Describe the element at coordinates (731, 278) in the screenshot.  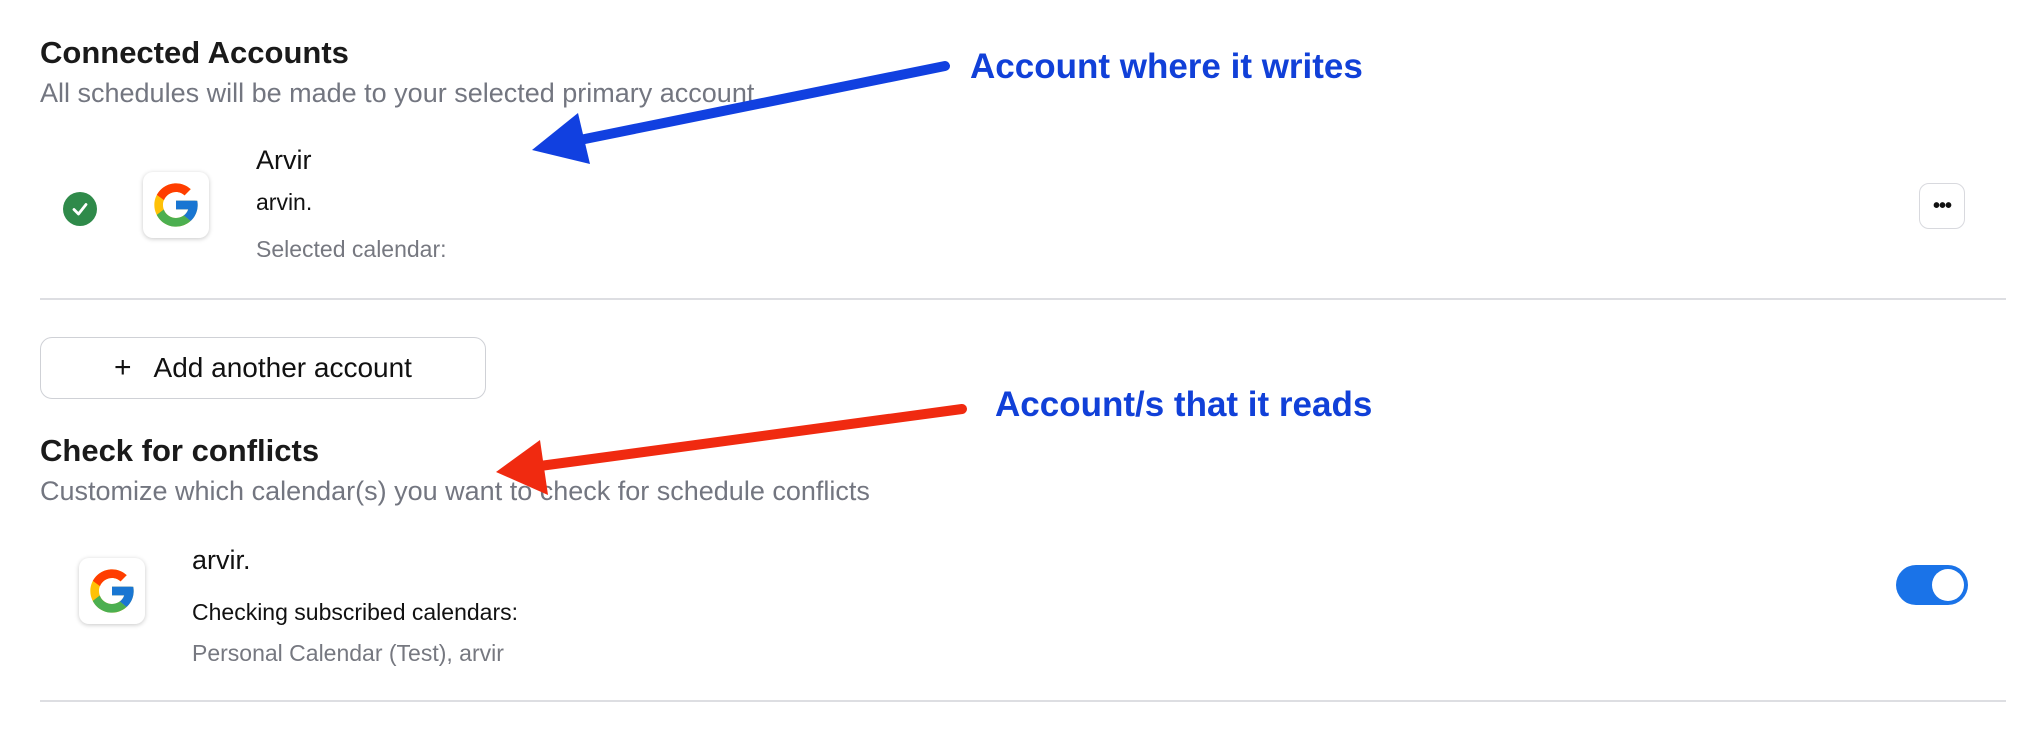
I see `annotation-arrows` at that location.